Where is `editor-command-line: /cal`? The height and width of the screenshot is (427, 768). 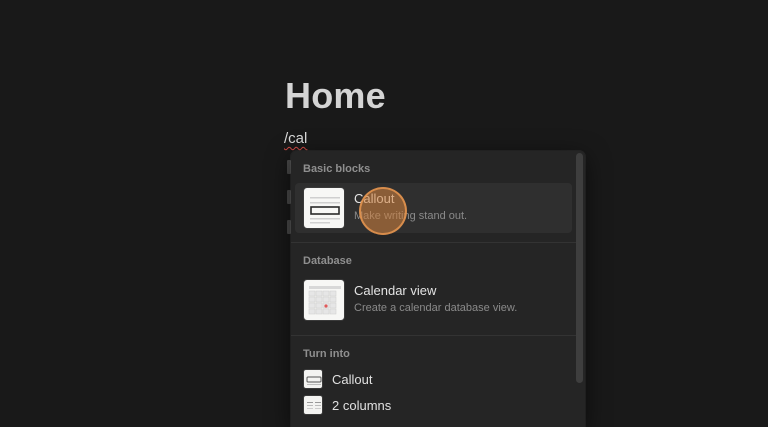 editor-command-line: /cal is located at coordinates (295, 138).